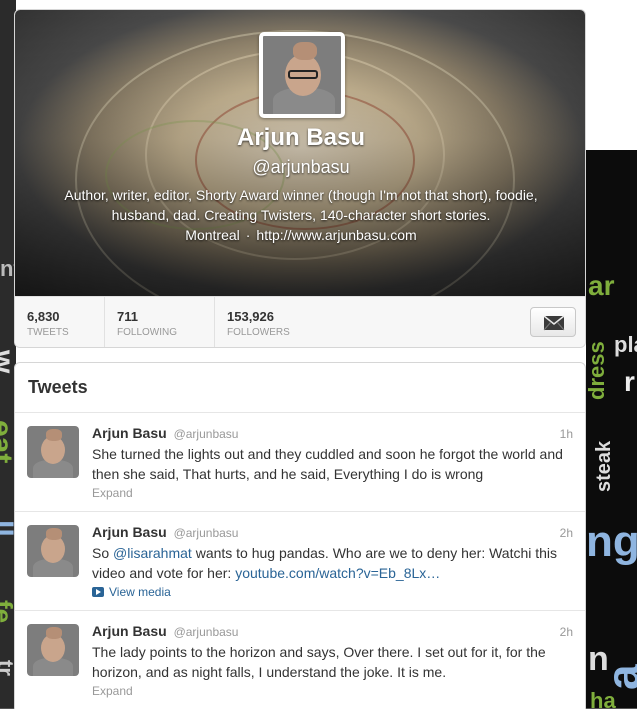 This screenshot has height=709, width=637. I want to click on stat-following: 711 FOLLOWING, so click(160, 322).